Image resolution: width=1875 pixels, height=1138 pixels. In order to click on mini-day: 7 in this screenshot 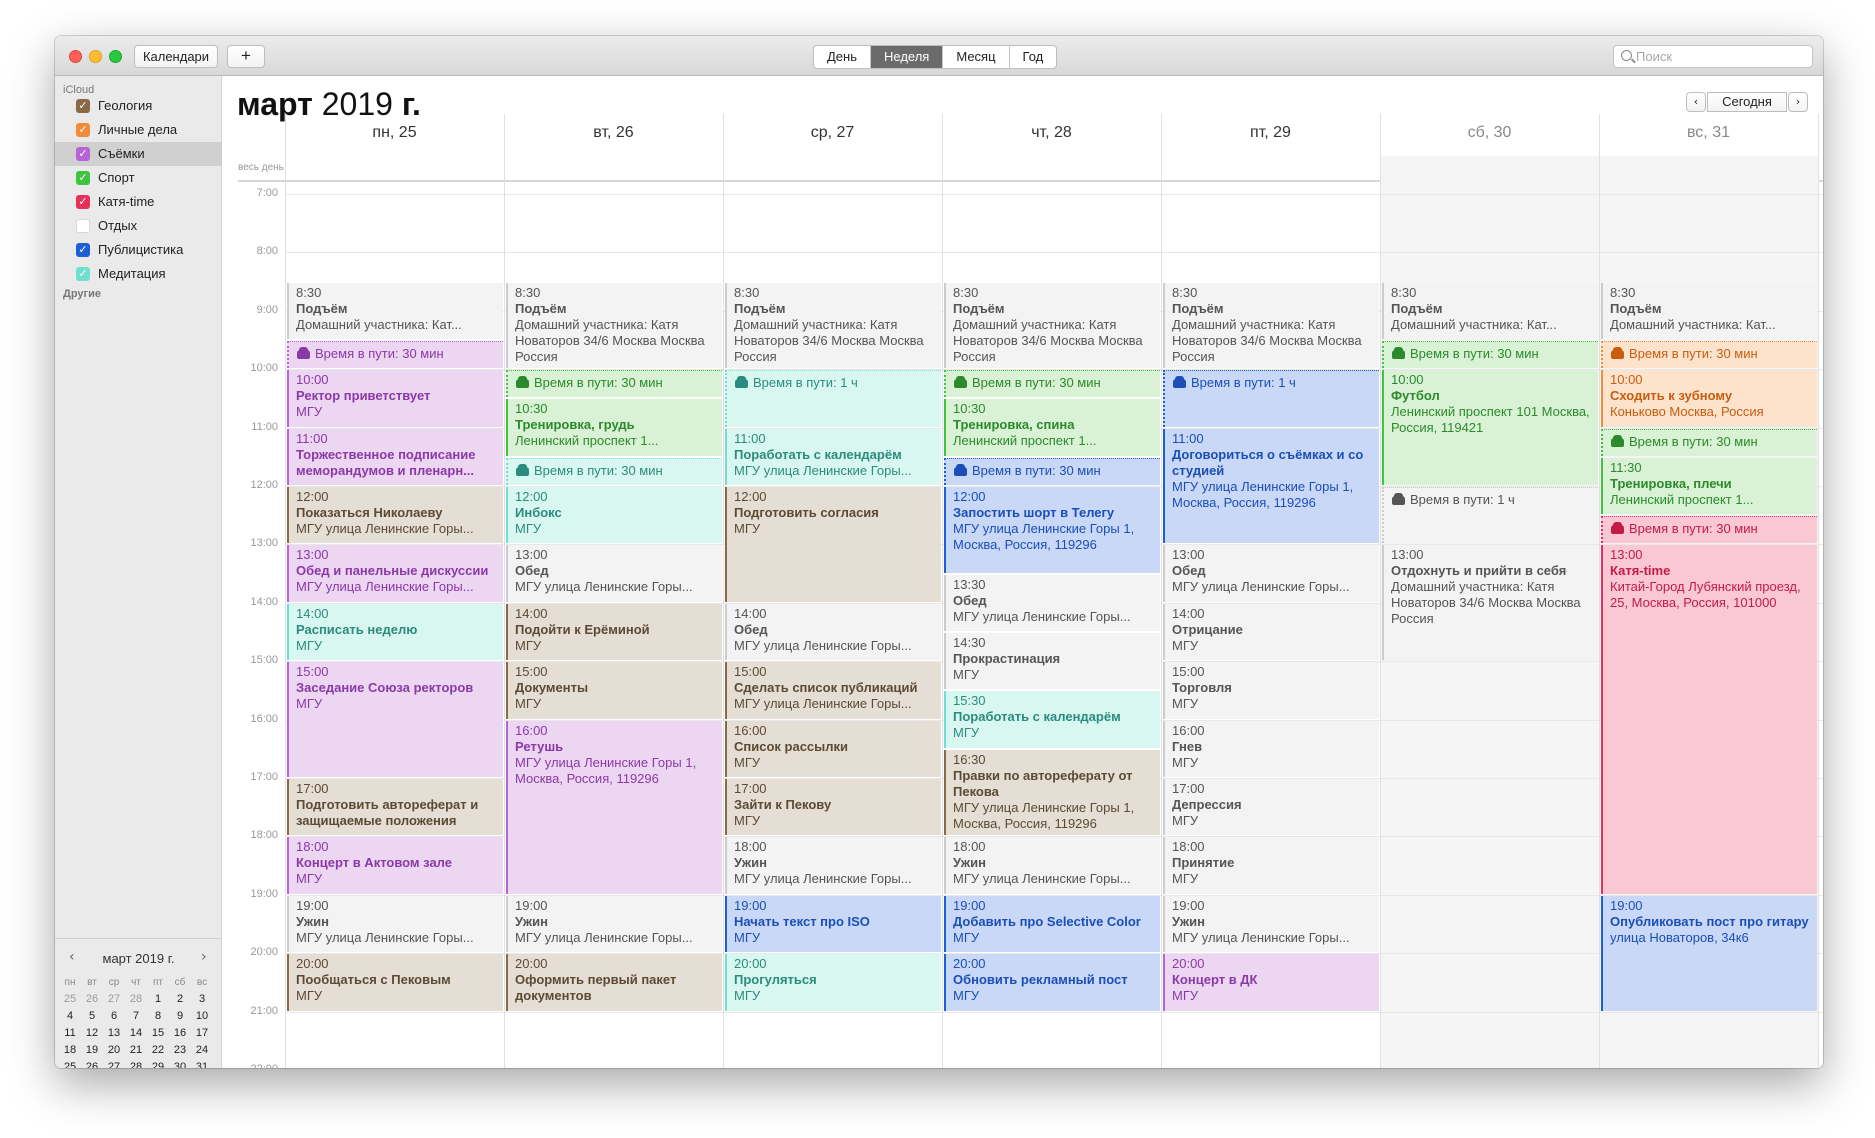, I will do `click(136, 1016)`.